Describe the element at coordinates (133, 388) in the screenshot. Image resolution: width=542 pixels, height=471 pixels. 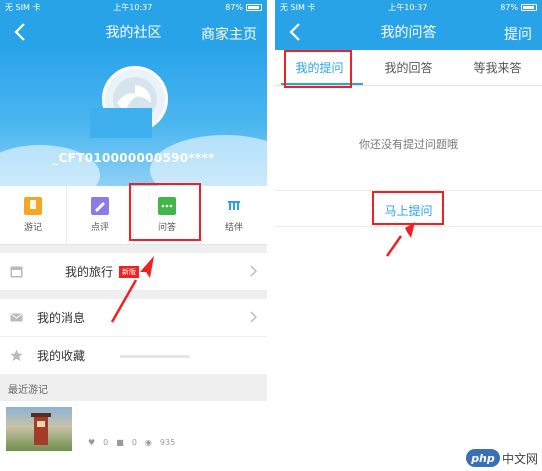
I see `recent-travel-notes-heading: 最近游记` at that location.